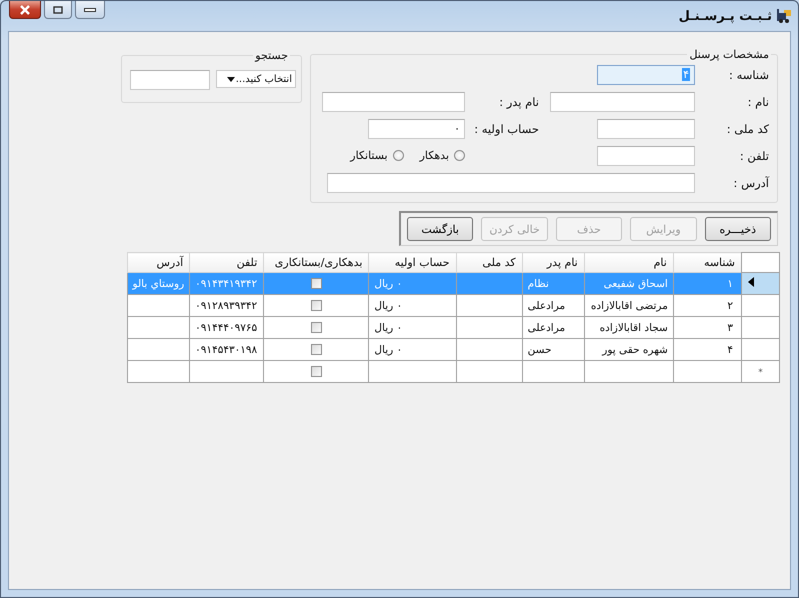 This screenshot has height=598, width=799. What do you see at coordinates (707, 262) in the screenshot?
I see `column-header: شناسه` at bounding box center [707, 262].